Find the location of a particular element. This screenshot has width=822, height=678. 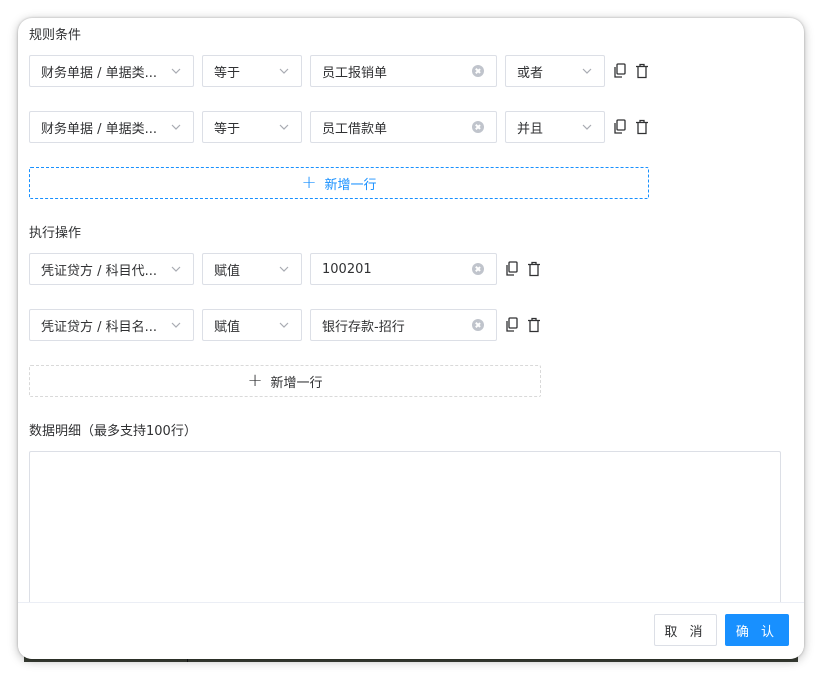

add-action-row-label: 新增一行 is located at coordinates (296, 383).